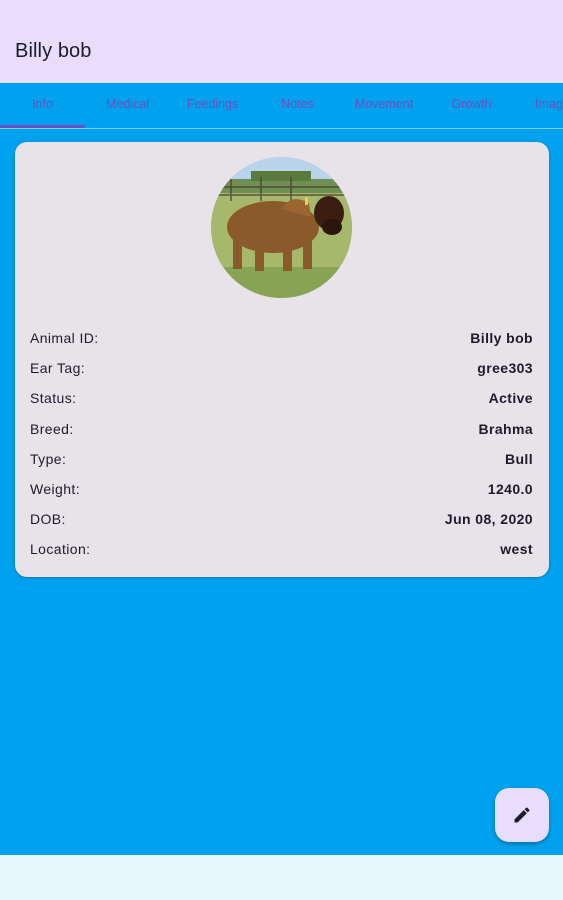 Image resolution: width=563 pixels, height=900 pixels. What do you see at coordinates (297, 104) in the screenshot?
I see `tab-notes: Notes` at bounding box center [297, 104].